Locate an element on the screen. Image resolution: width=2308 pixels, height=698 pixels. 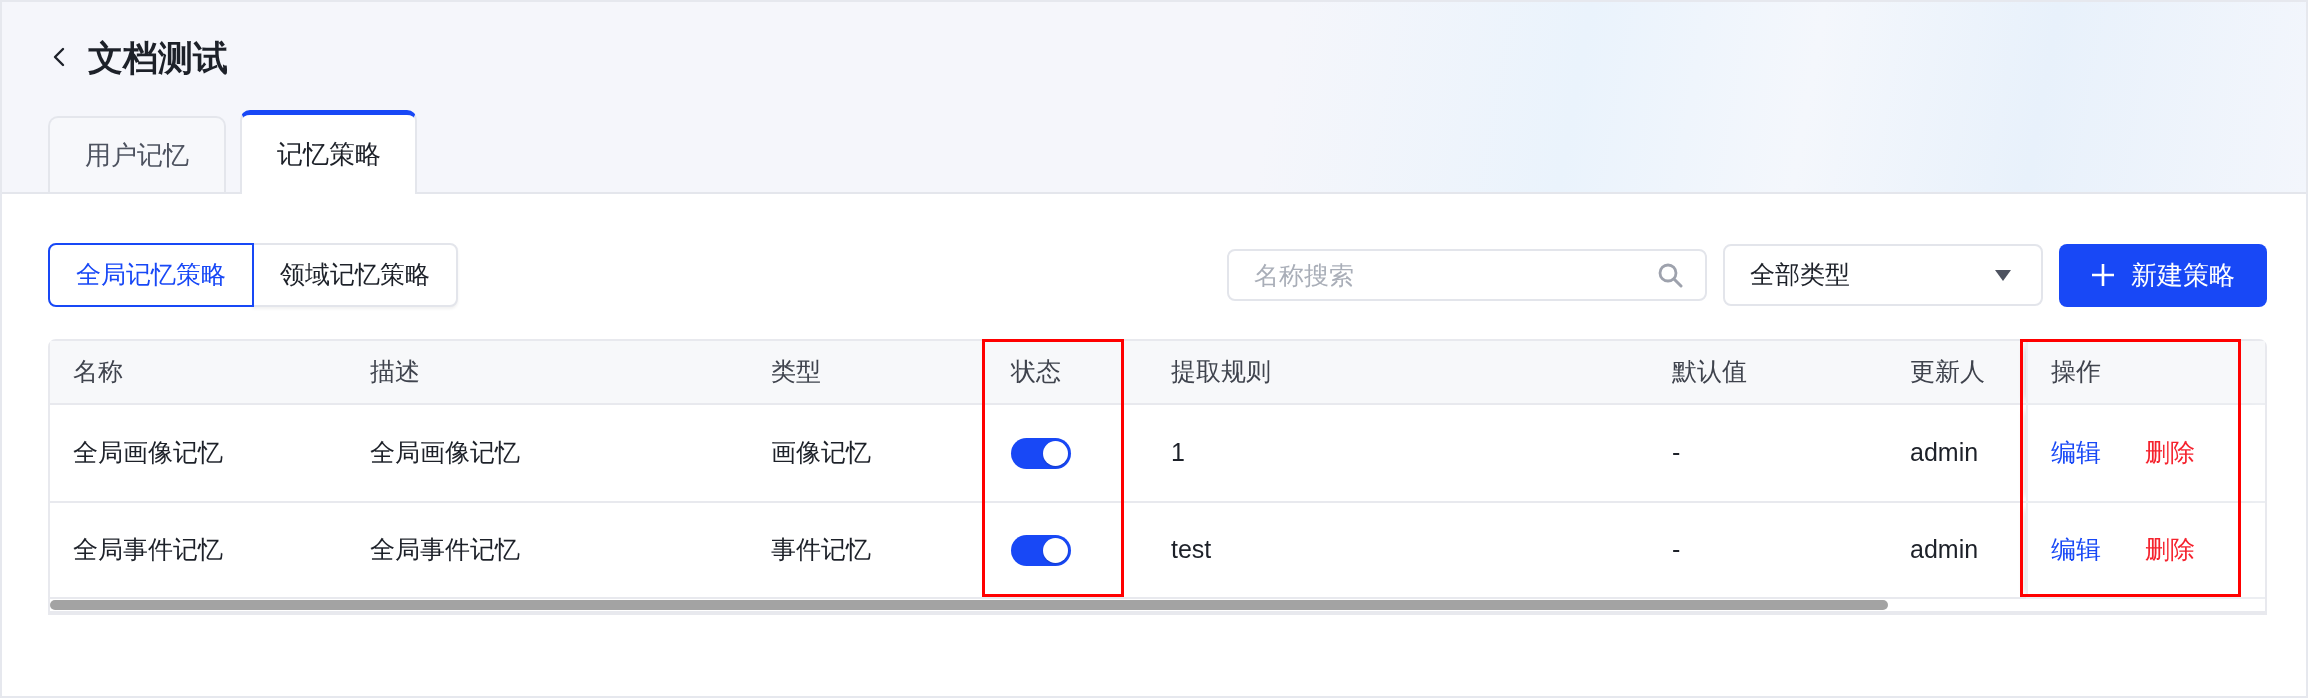
new-strategy-button: 新建策略 is located at coordinates (2163, 275).